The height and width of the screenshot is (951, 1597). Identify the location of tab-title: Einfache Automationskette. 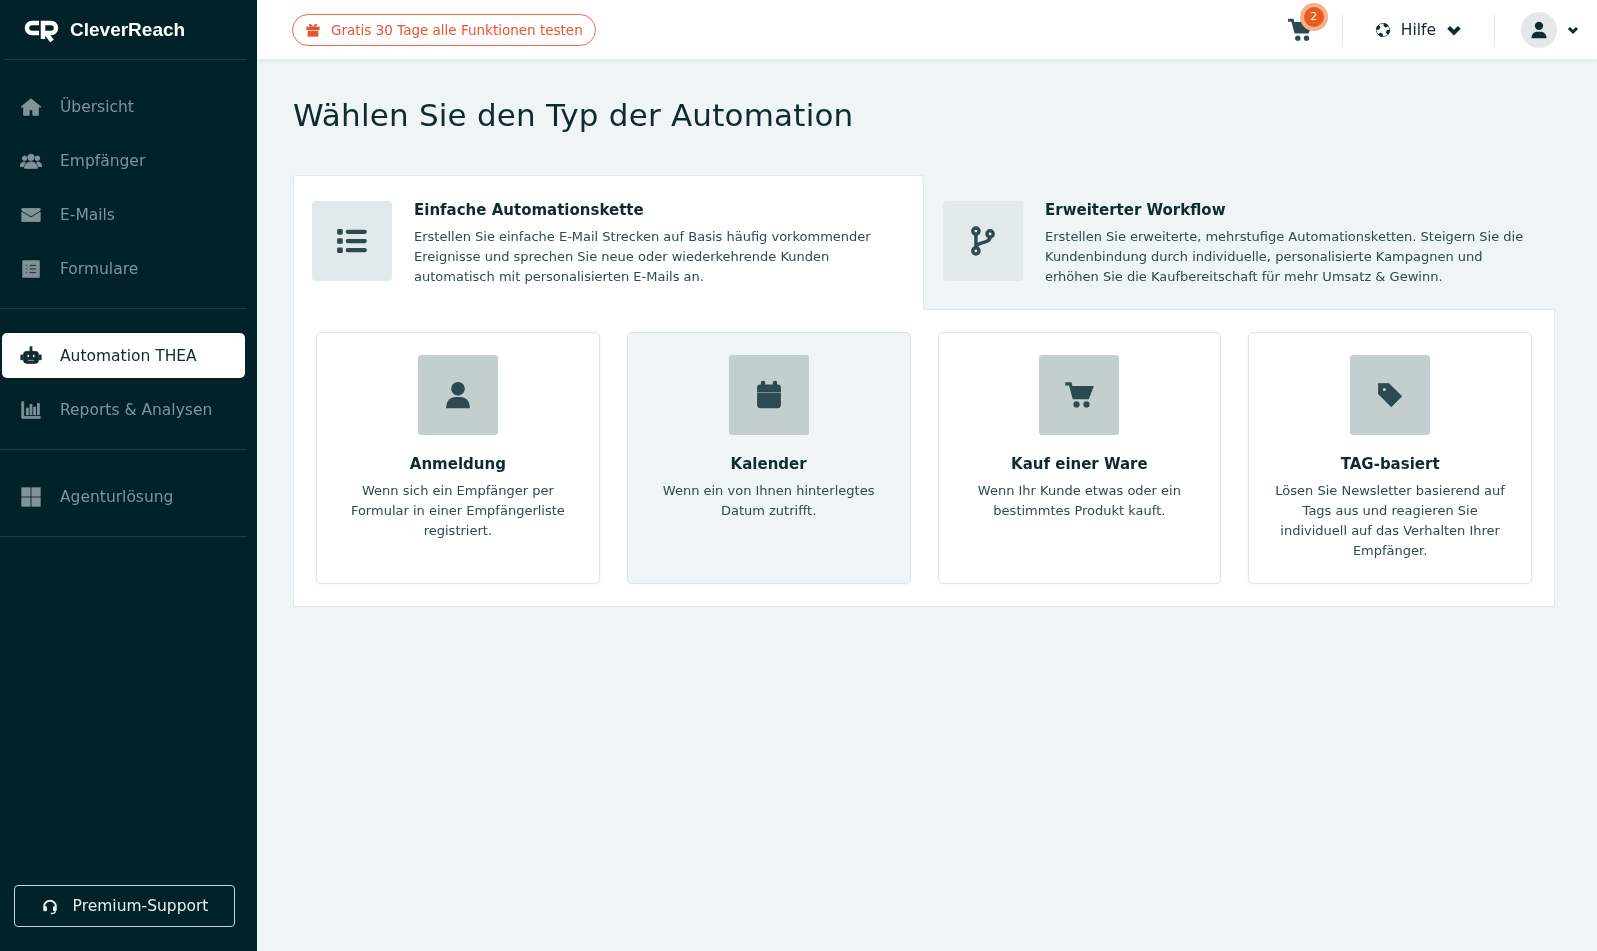
(529, 210).